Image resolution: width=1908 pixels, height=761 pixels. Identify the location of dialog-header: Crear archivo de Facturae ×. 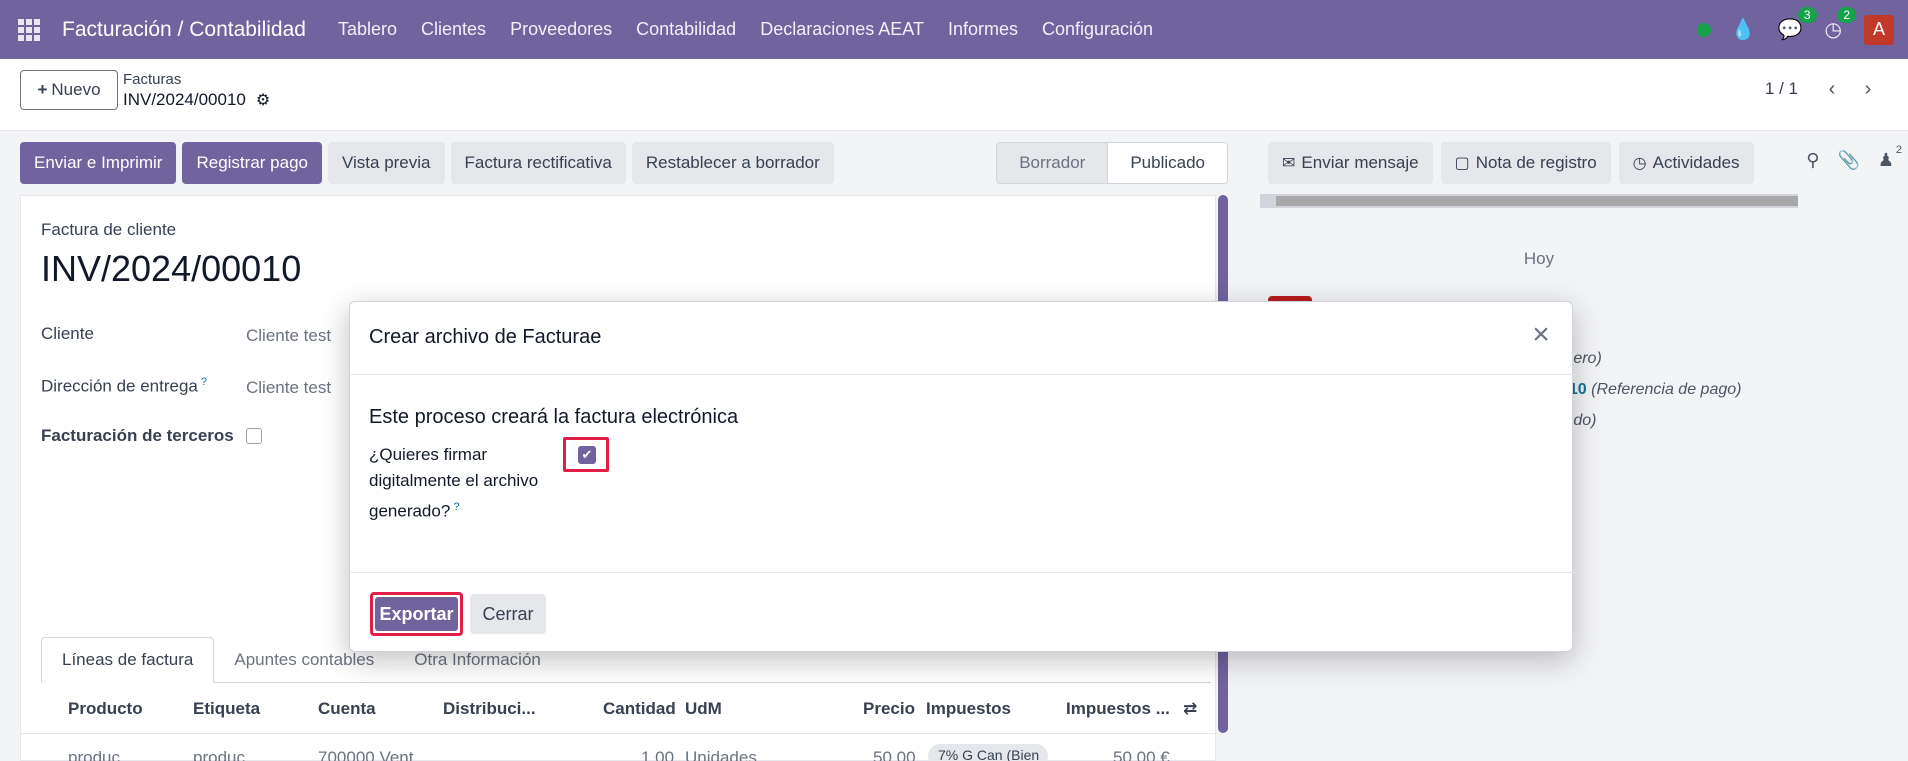
(962, 338).